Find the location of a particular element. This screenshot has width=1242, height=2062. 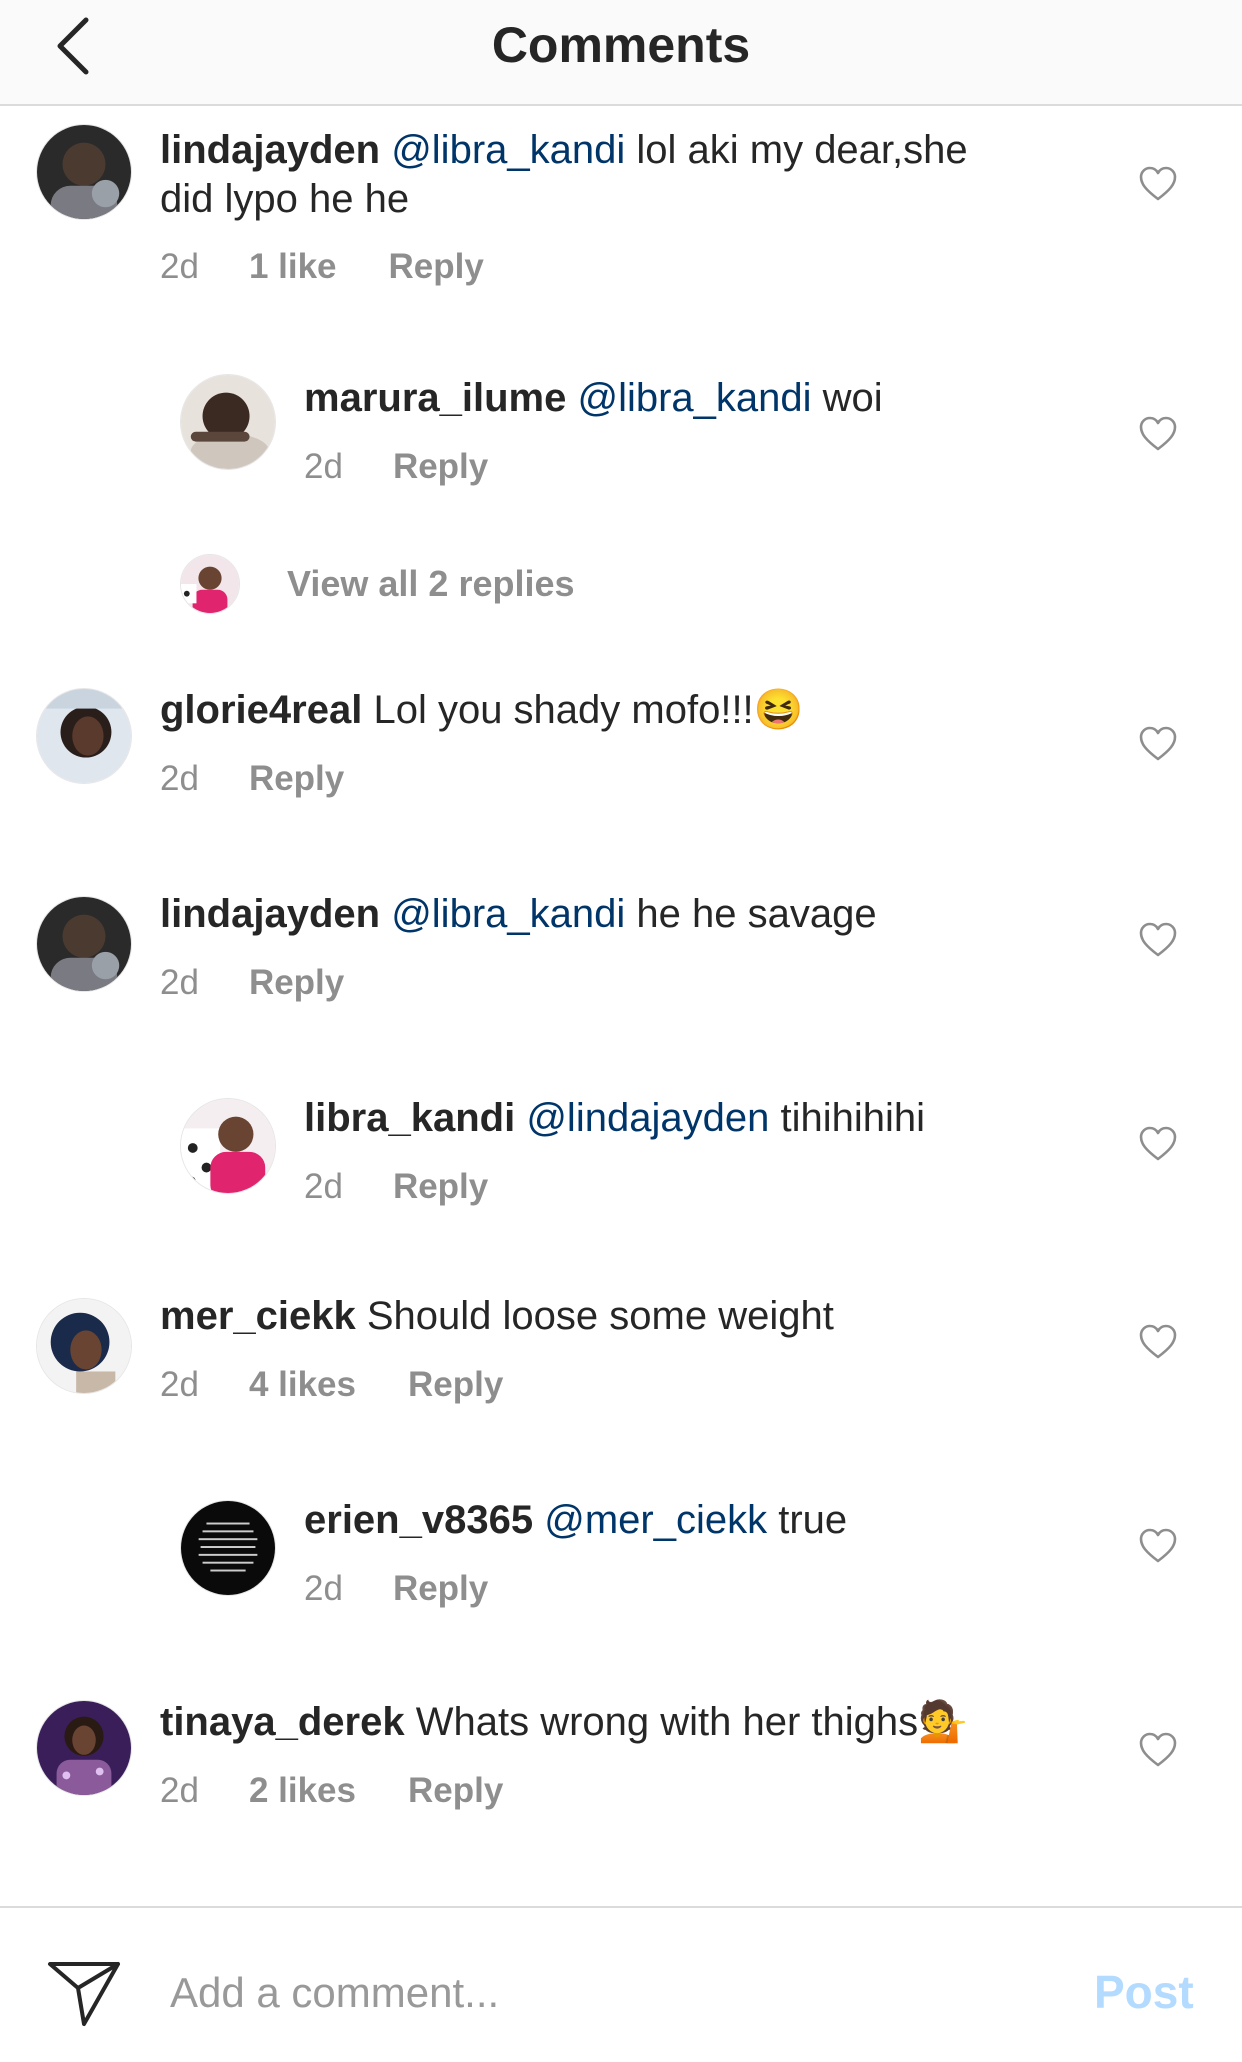

post-button: Post is located at coordinates (1144, 1992).